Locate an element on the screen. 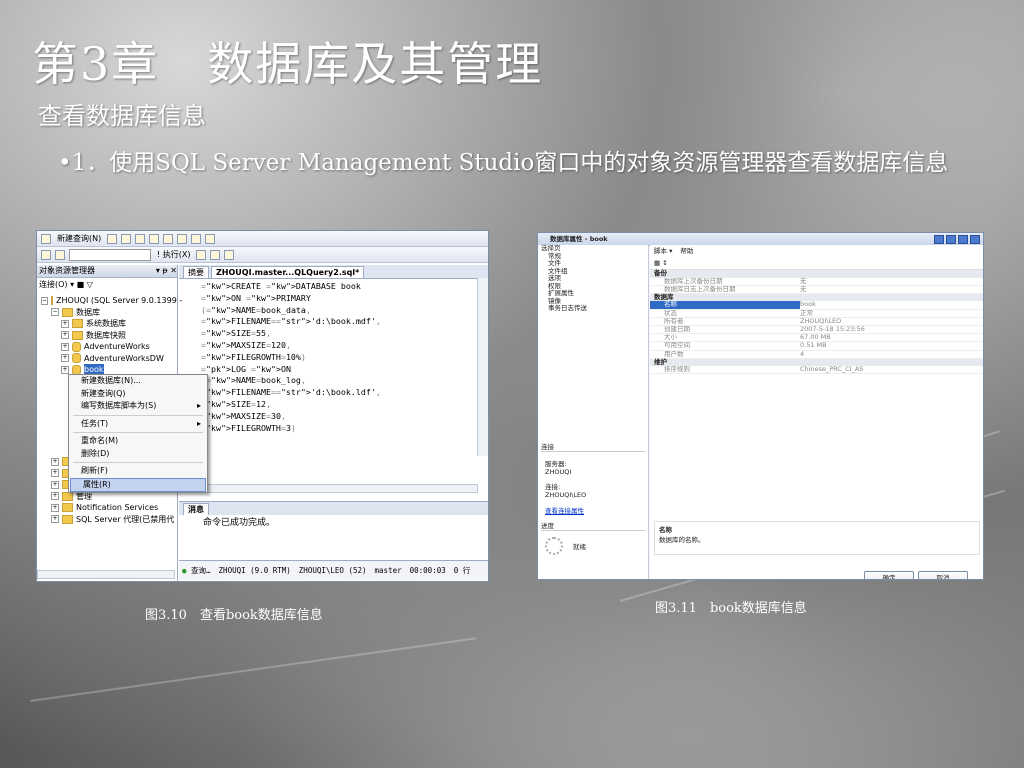 The image size is (1024, 768). tree-node: + 数据库快照 is located at coordinates (108, 336).